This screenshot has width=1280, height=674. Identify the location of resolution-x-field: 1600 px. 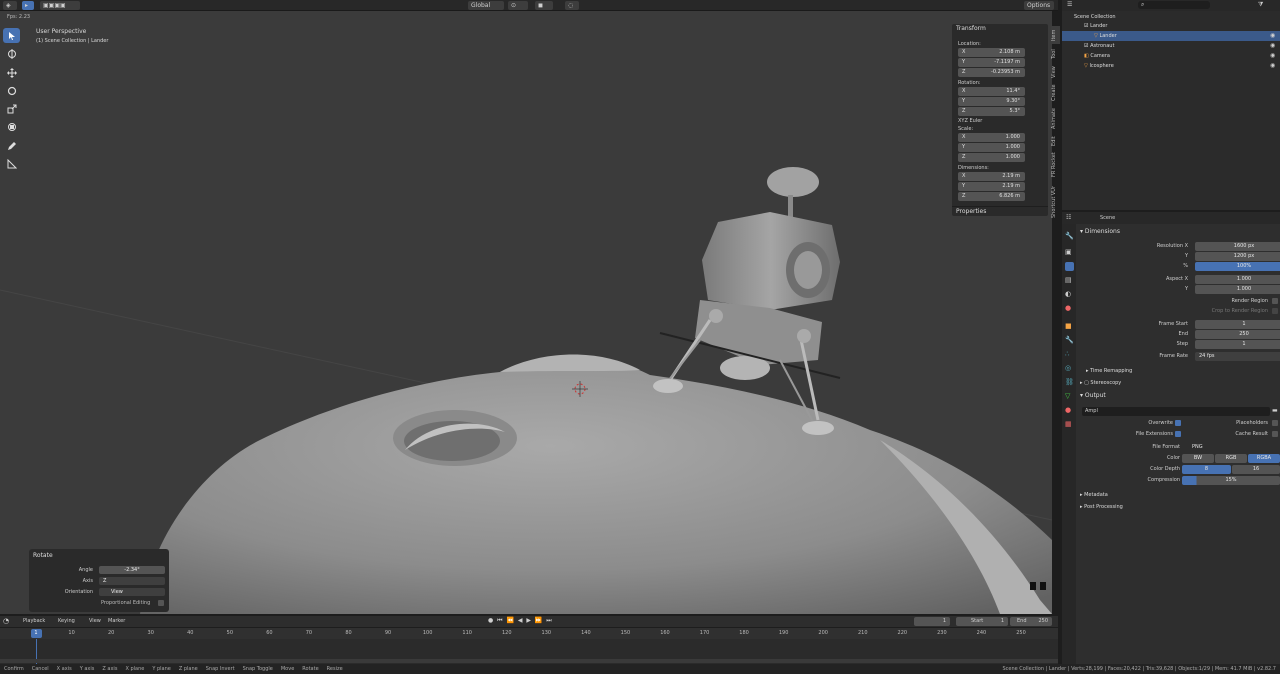
(1237, 246).